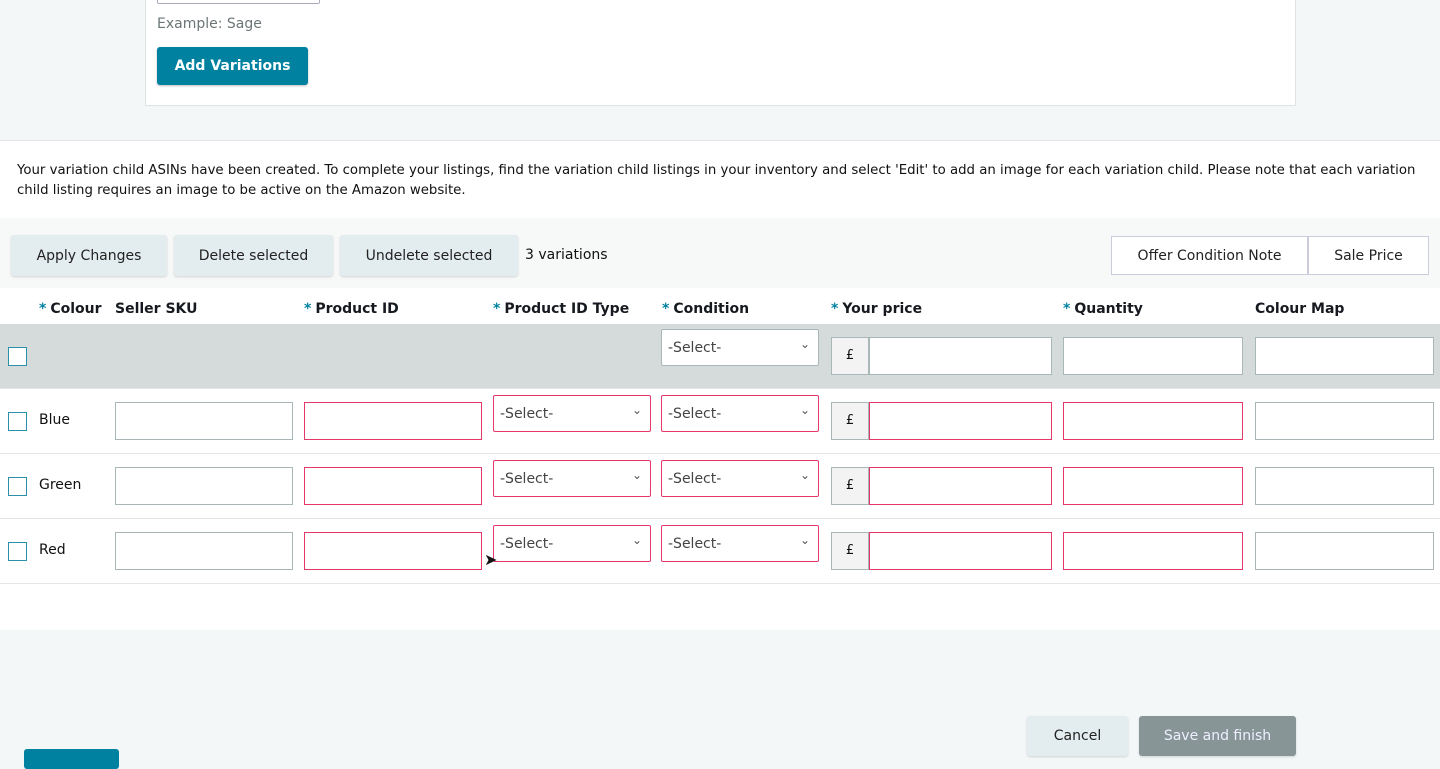  I want to click on save-and-finish-button: Save and finish, so click(1217, 736).